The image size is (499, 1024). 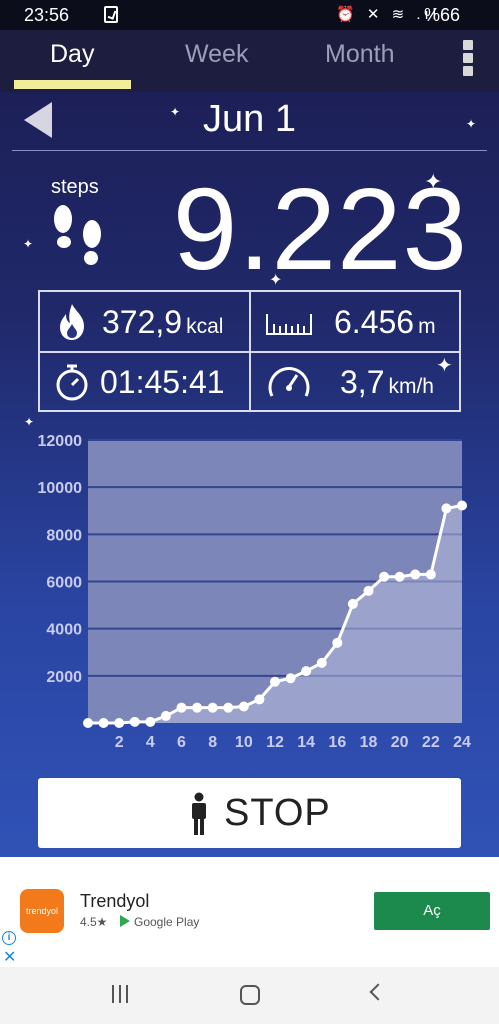 What do you see at coordinates (432, 911) in the screenshot?
I see `ad-open-button: Aç` at bounding box center [432, 911].